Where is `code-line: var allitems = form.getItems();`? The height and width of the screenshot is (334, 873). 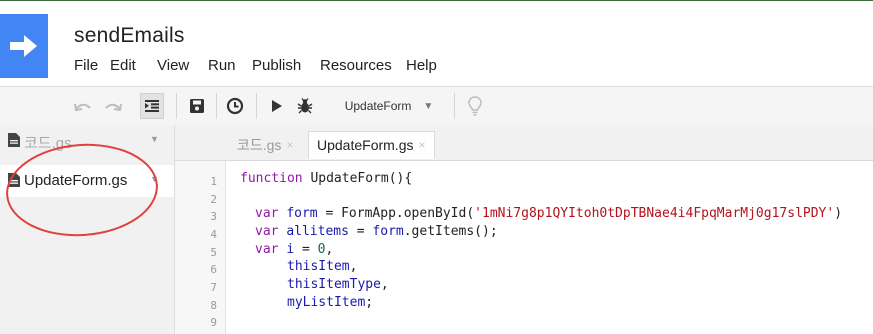 code-line: var allitems = form.getItems(); is located at coordinates (376, 232).